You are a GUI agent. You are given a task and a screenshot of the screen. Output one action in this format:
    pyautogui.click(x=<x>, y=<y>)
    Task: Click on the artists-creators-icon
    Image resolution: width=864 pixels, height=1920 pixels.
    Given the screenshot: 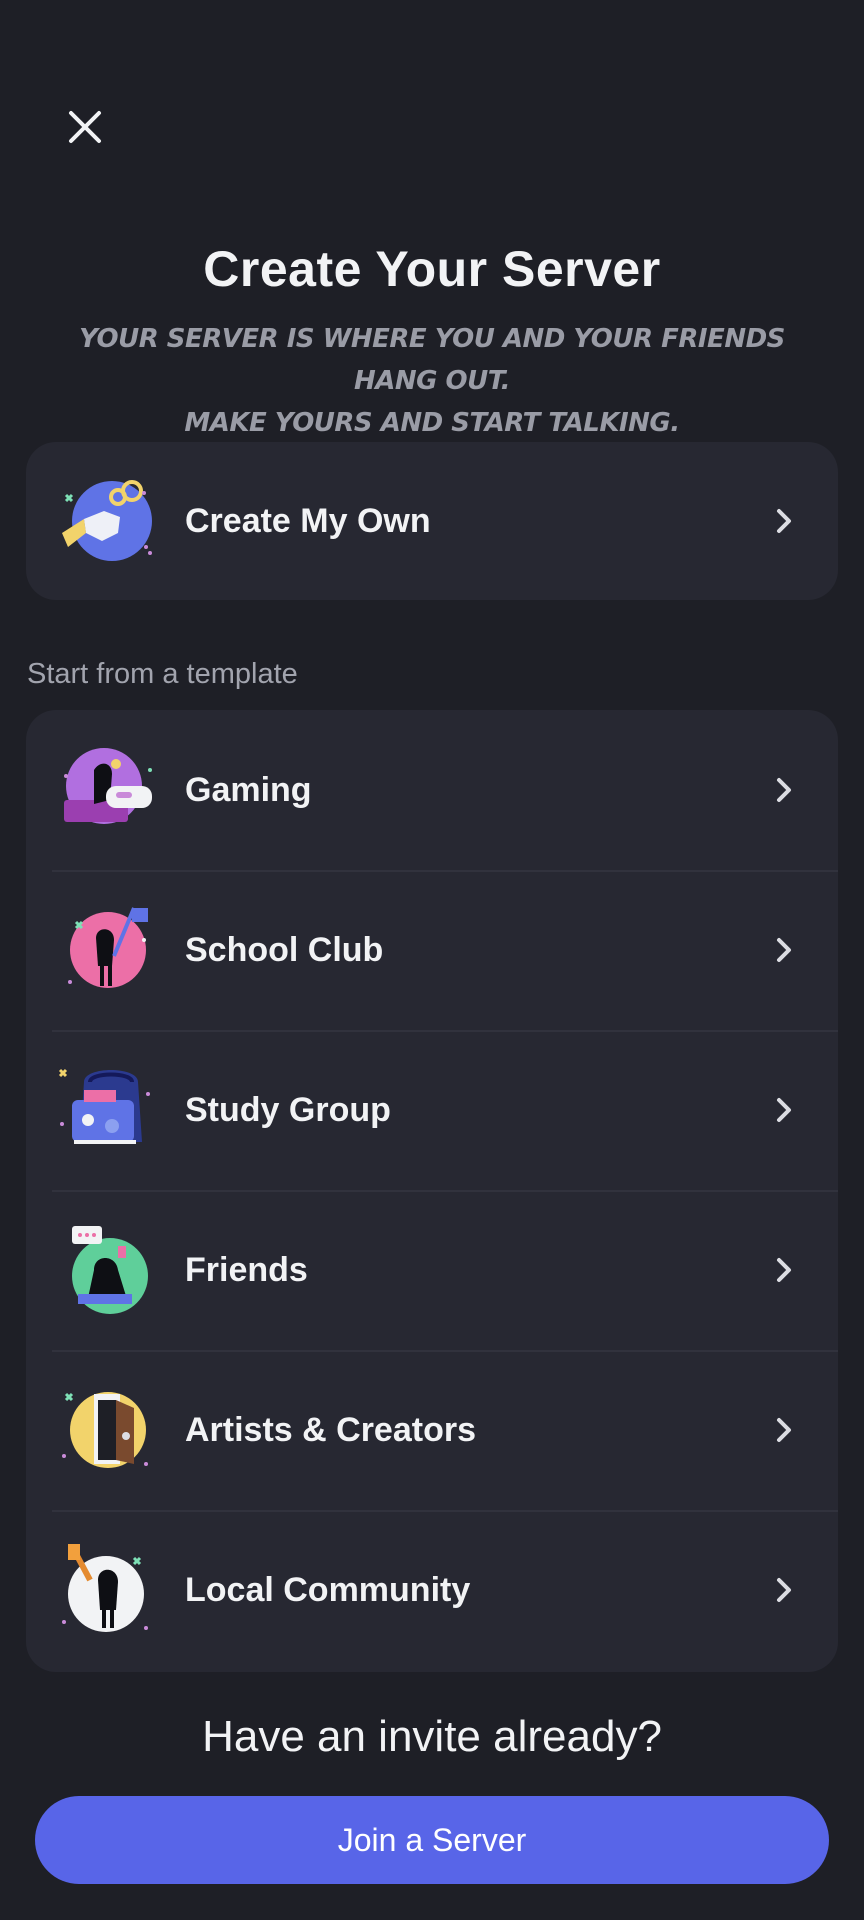 What is the action you would take?
    pyautogui.click(x=105, y=1430)
    